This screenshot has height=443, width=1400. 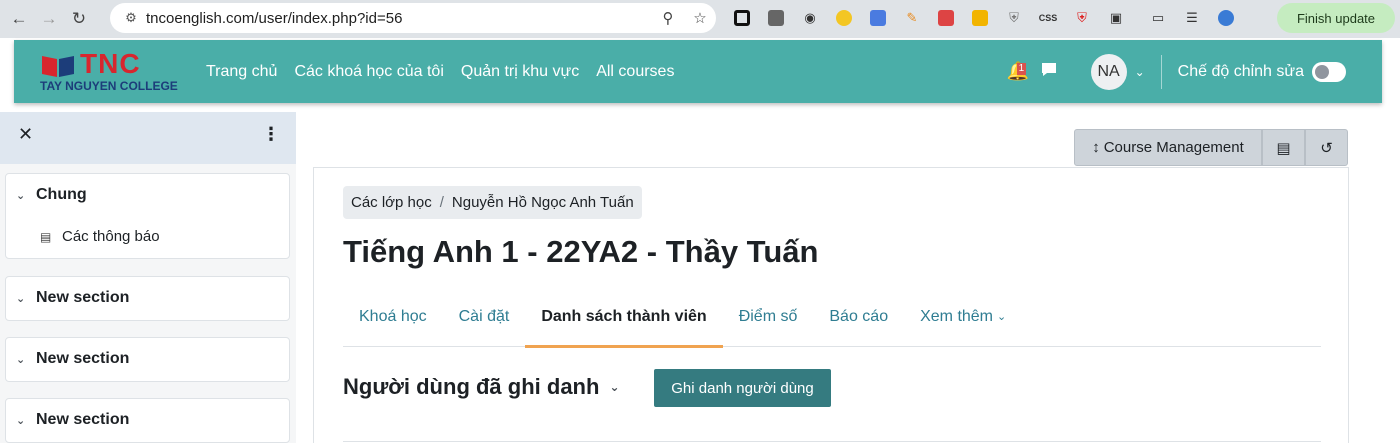 I want to click on edit-mode-label: Chế độ chỉnh sửa, so click(x=1240, y=71).